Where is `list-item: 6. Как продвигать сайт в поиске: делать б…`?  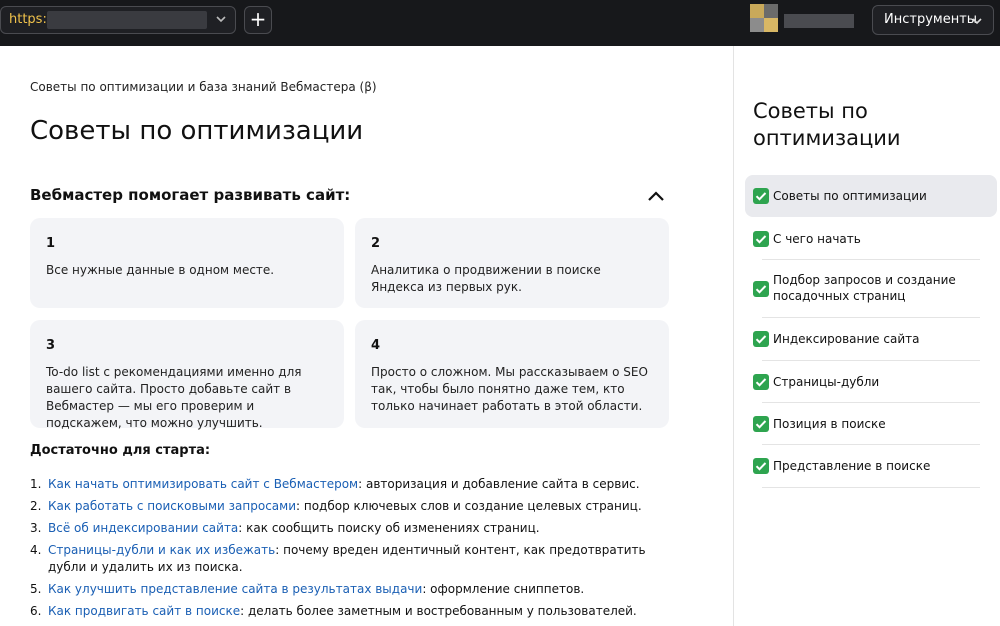
list-item: 6. Как продвигать сайт в поиске: делать б… is located at coordinates (350, 611).